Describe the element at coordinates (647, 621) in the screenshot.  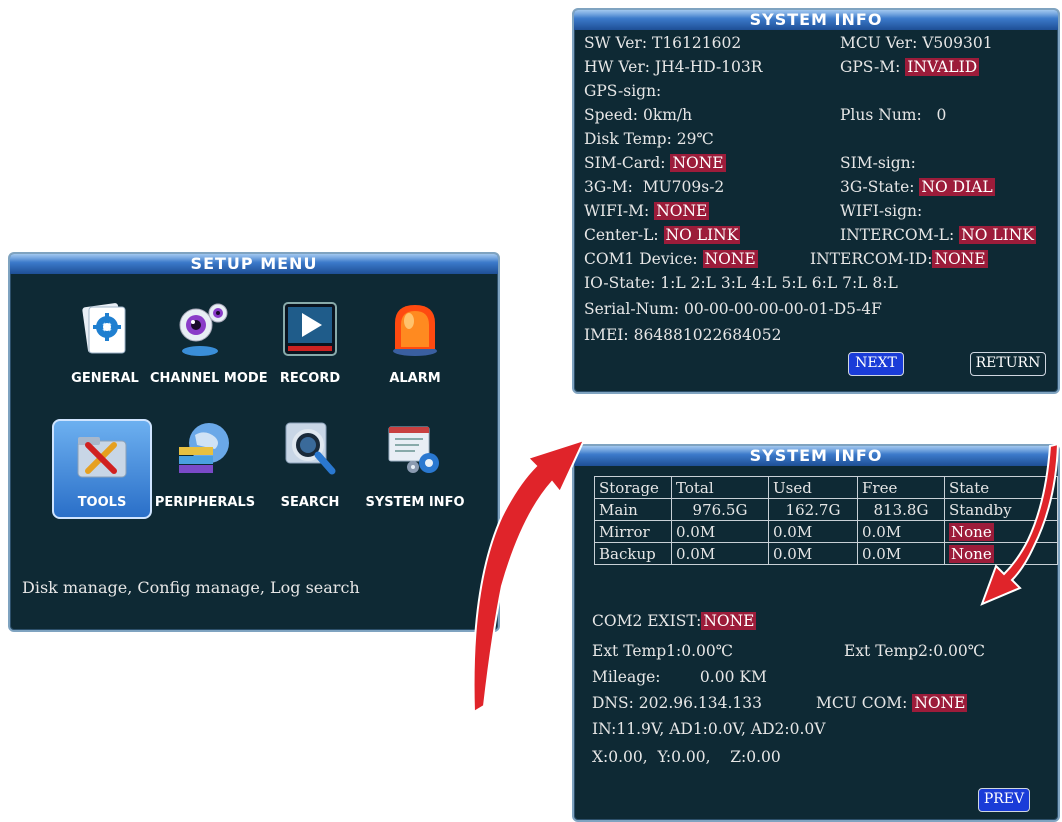
I see `com2-exist-label: COM2 EXIST:` at that location.